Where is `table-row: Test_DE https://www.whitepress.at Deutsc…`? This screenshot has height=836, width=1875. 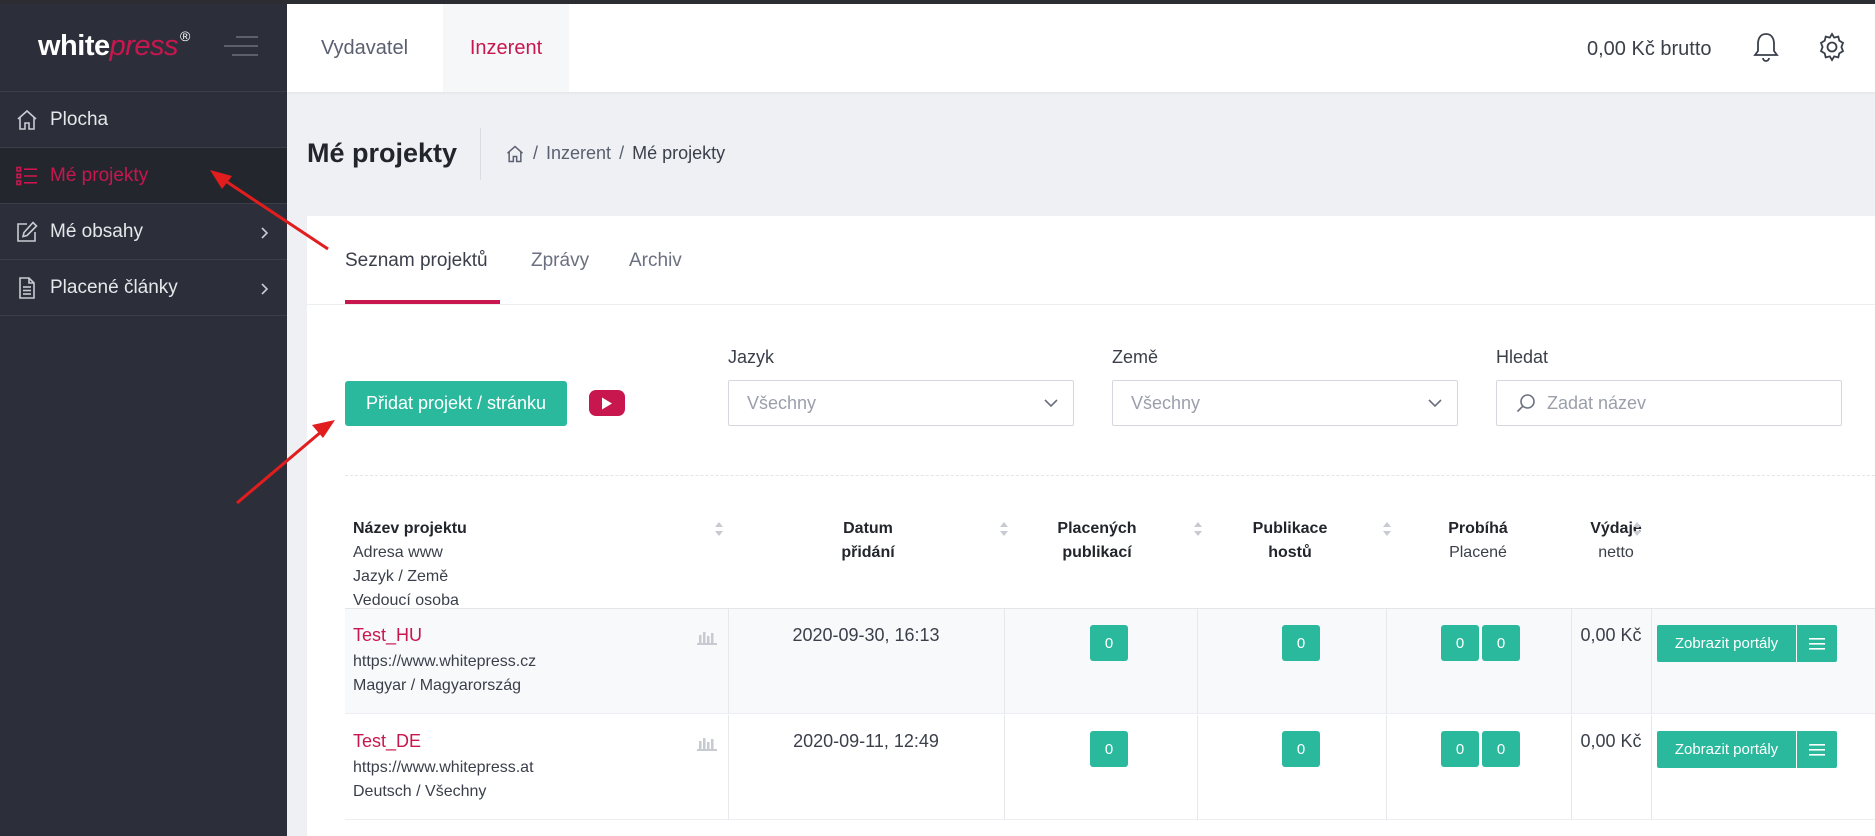
table-row: Test_DE https://www.whitepress.at Deutsc… is located at coordinates (1110, 767).